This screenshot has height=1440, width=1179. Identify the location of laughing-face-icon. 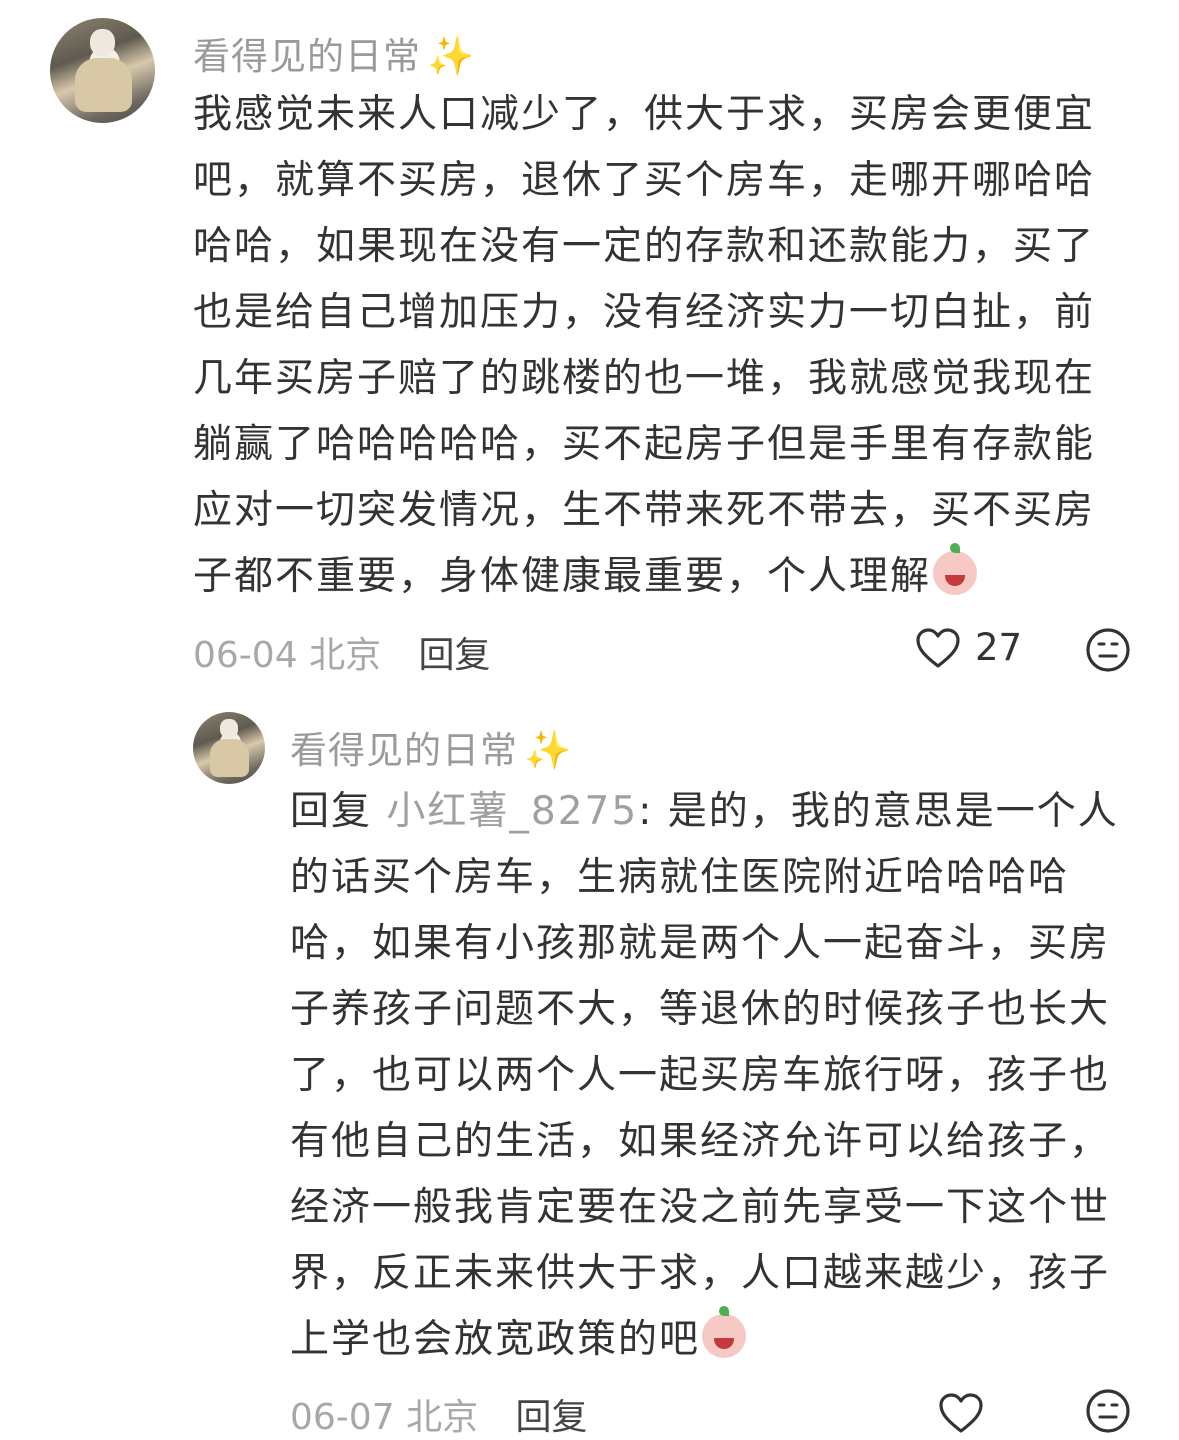
(955, 569).